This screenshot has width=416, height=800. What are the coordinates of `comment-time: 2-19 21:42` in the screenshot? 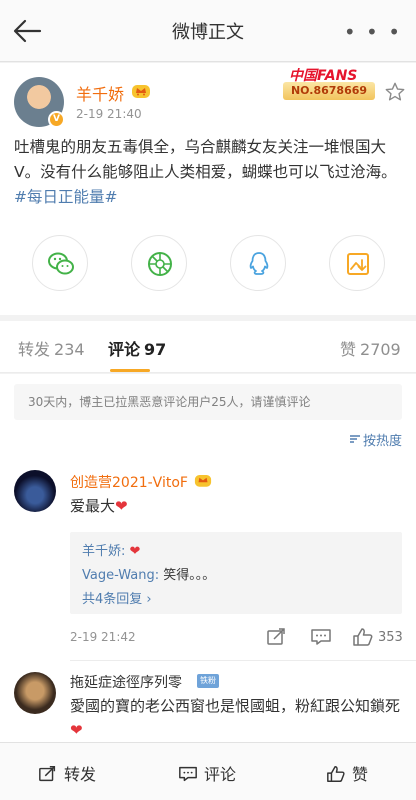 It's located at (103, 637).